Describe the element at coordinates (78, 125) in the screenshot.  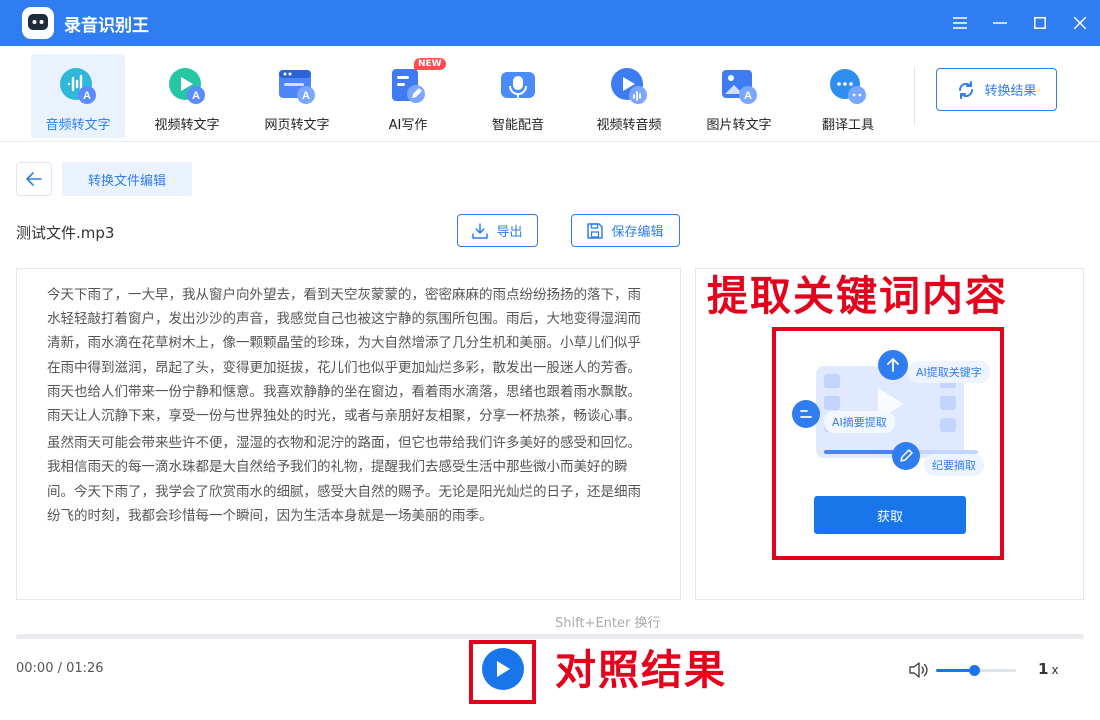
I see `tool-label: 音频转文字` at that location.